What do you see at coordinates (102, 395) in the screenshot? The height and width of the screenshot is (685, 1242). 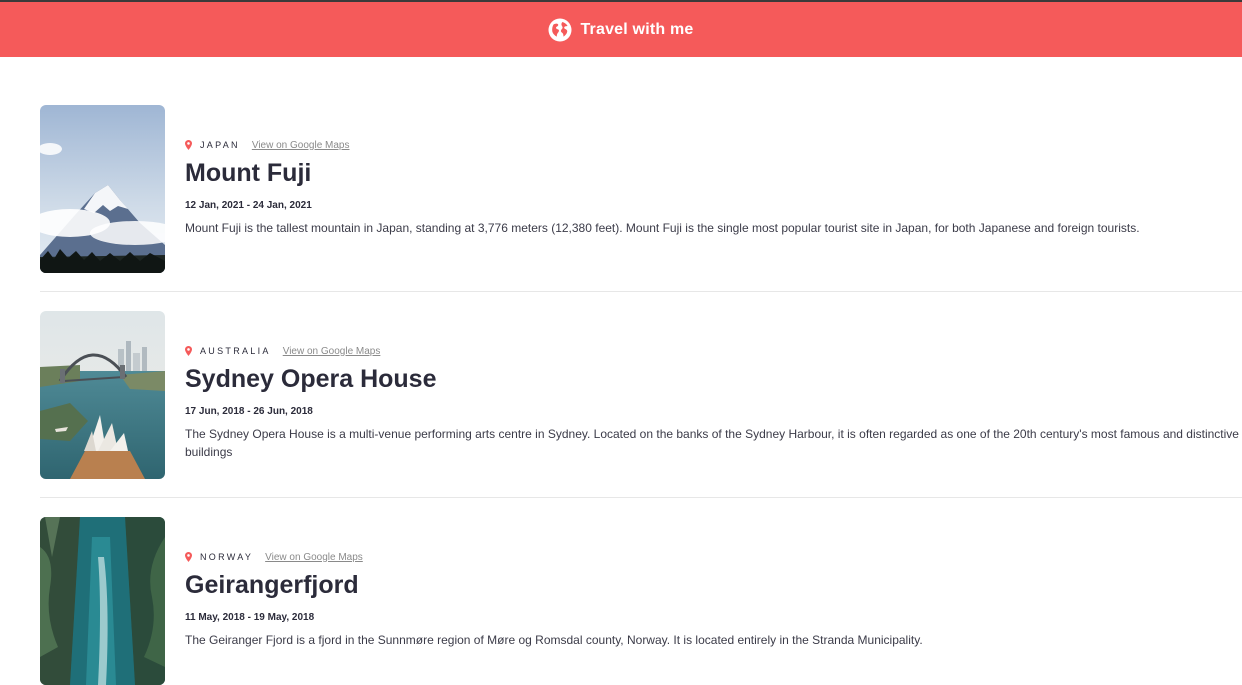 I see `sydney-opera-house-photo` at bounding box center [102, 395].